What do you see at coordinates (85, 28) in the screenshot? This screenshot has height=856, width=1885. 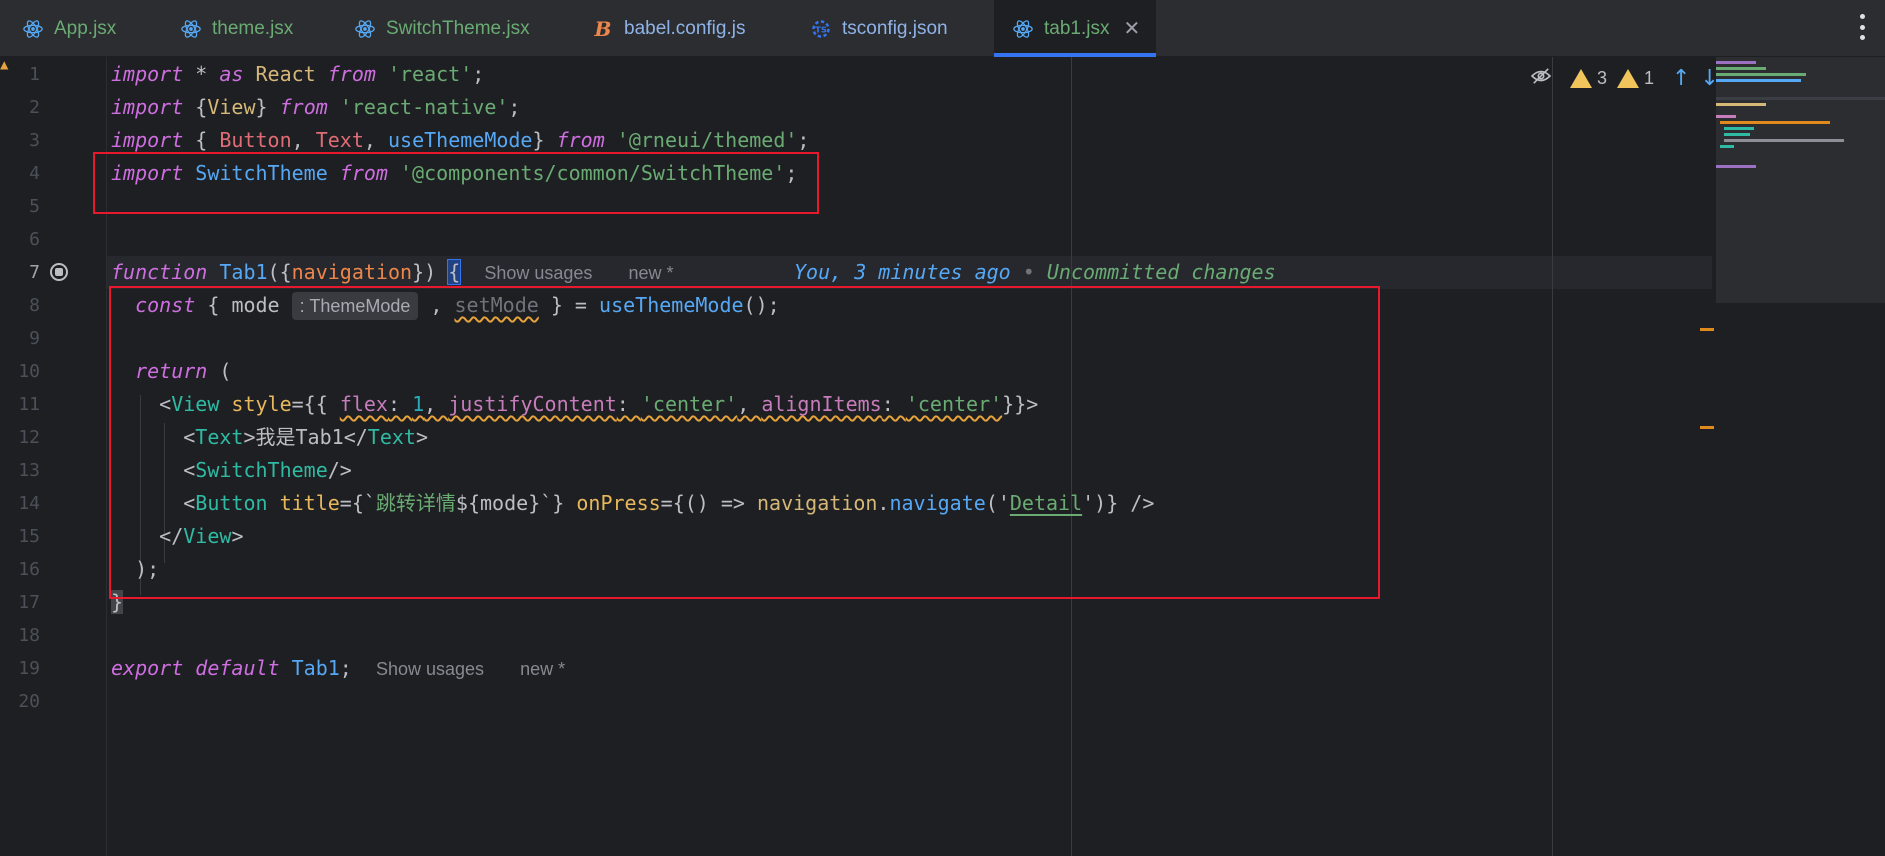 I see `tab-label: App.jsx` at bounding box center [85, 28].